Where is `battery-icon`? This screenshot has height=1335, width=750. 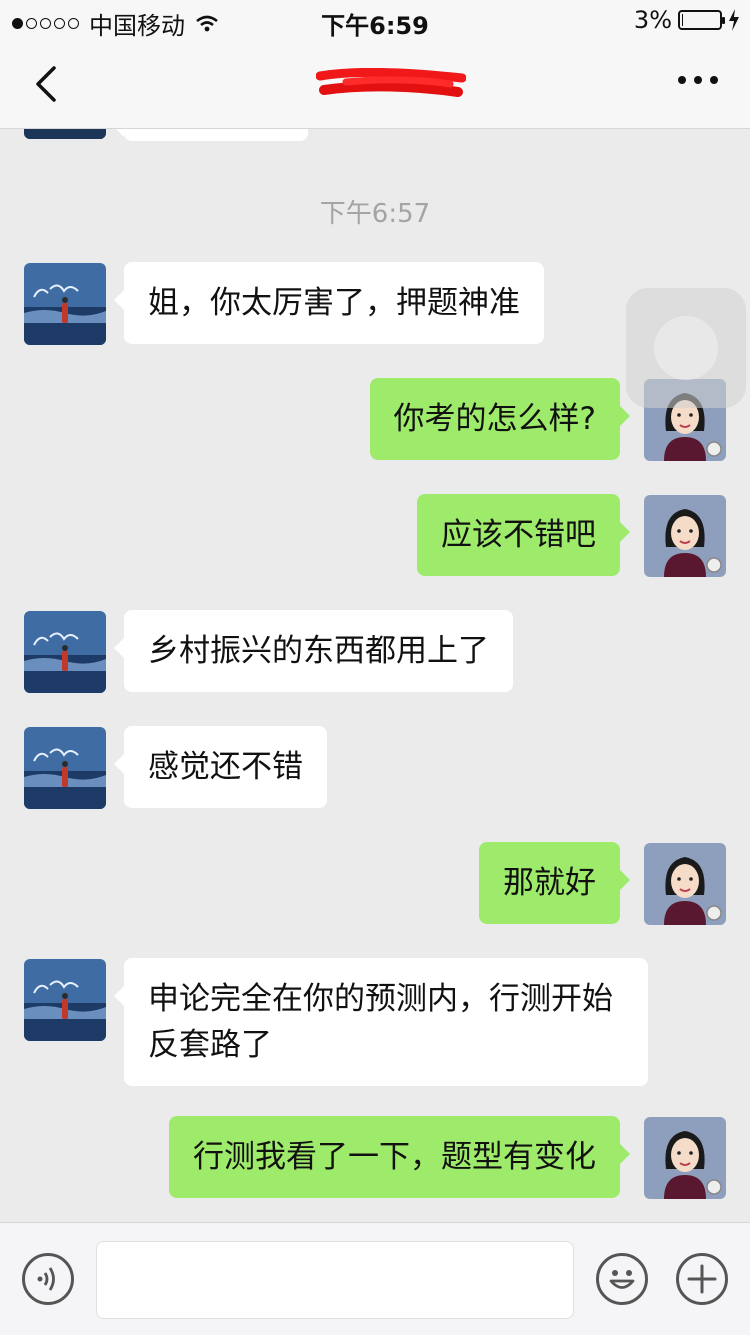 battery-icon is located at coordinates (701, 20).